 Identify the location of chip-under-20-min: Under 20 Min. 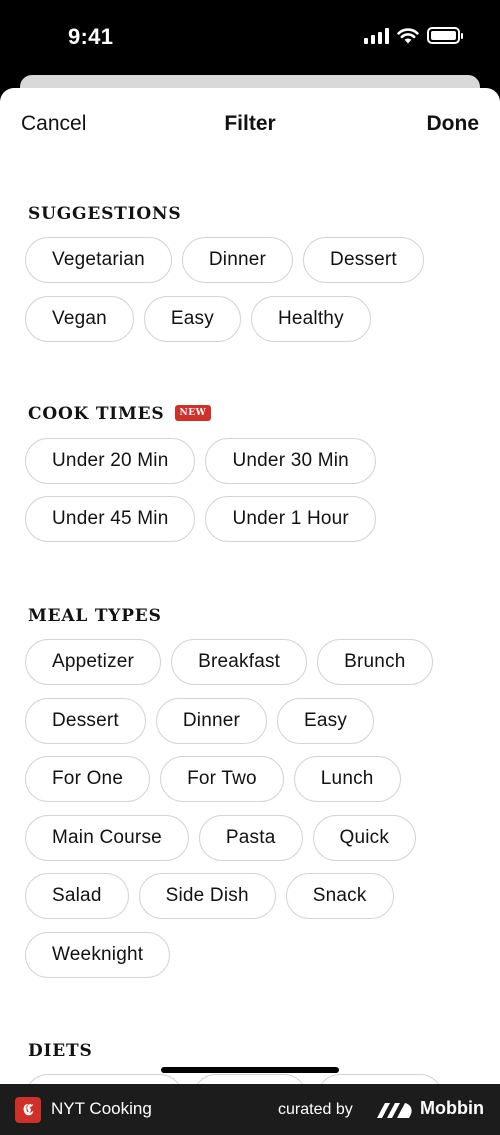
(110, 461).